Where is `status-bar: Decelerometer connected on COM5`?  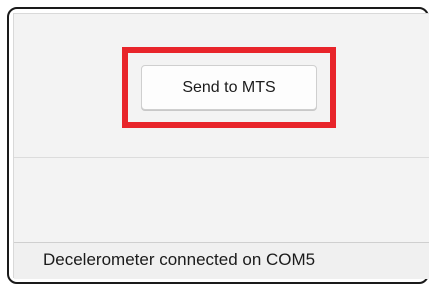 status-bar: Decelerometer connected on COM5 is located at coordinates (221, 261).